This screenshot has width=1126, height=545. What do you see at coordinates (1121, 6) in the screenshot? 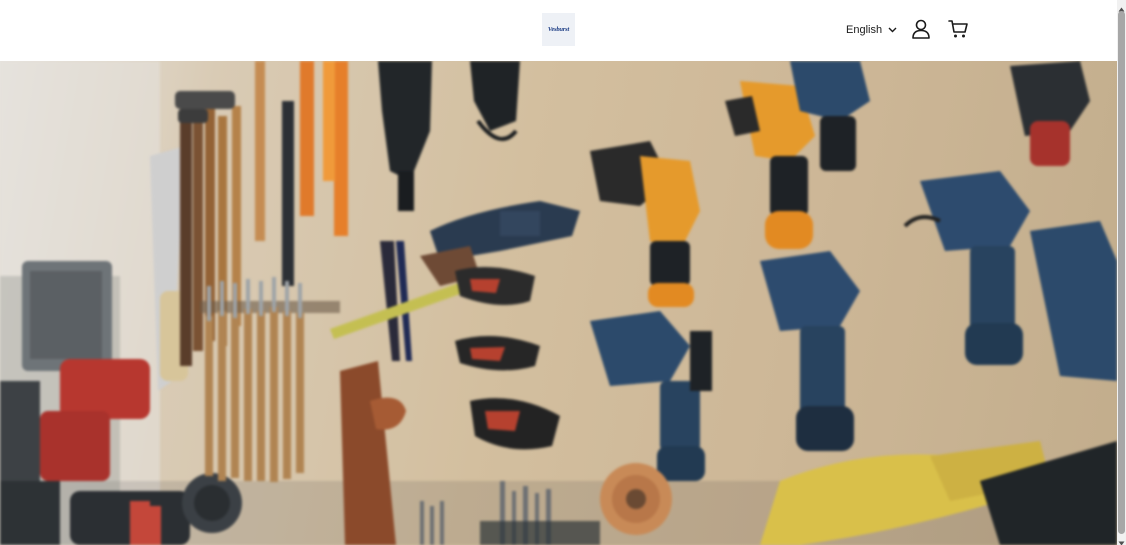
I see `scroll-up-arrow-icon` at bounding box center [1121, 6].